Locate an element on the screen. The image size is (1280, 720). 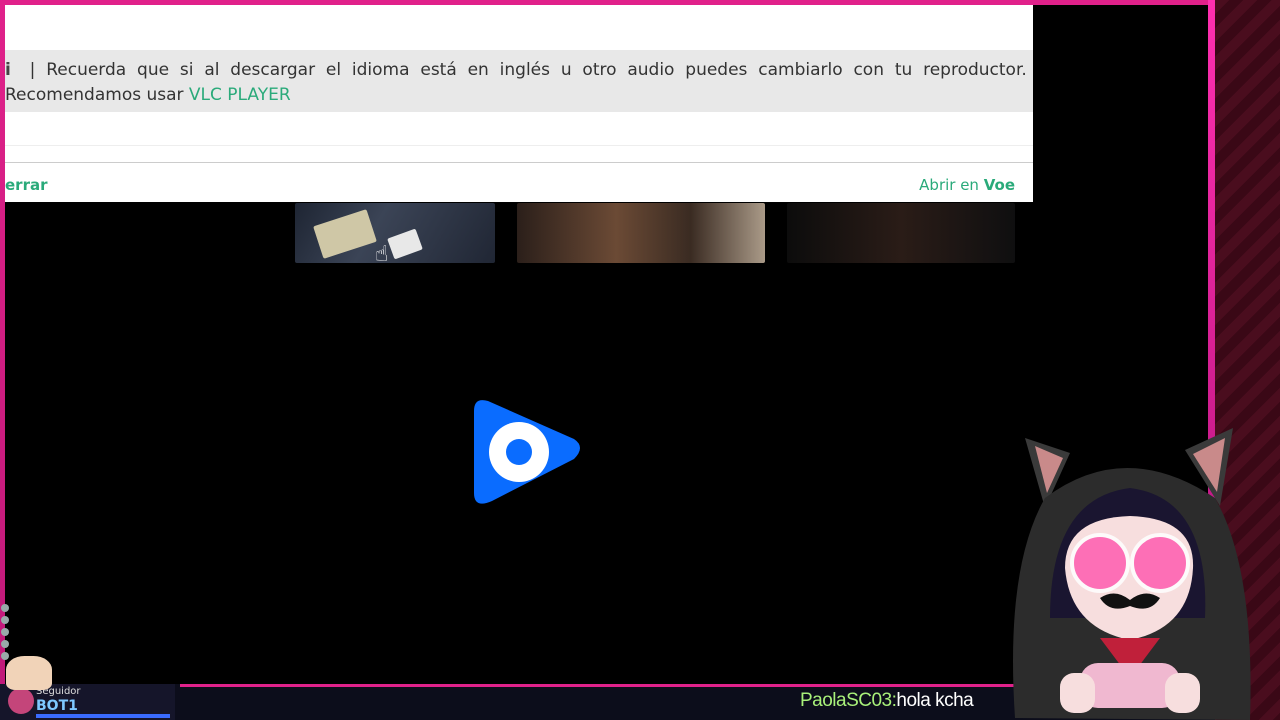
open-in-target: Voe is located at coordinates (999, 185).